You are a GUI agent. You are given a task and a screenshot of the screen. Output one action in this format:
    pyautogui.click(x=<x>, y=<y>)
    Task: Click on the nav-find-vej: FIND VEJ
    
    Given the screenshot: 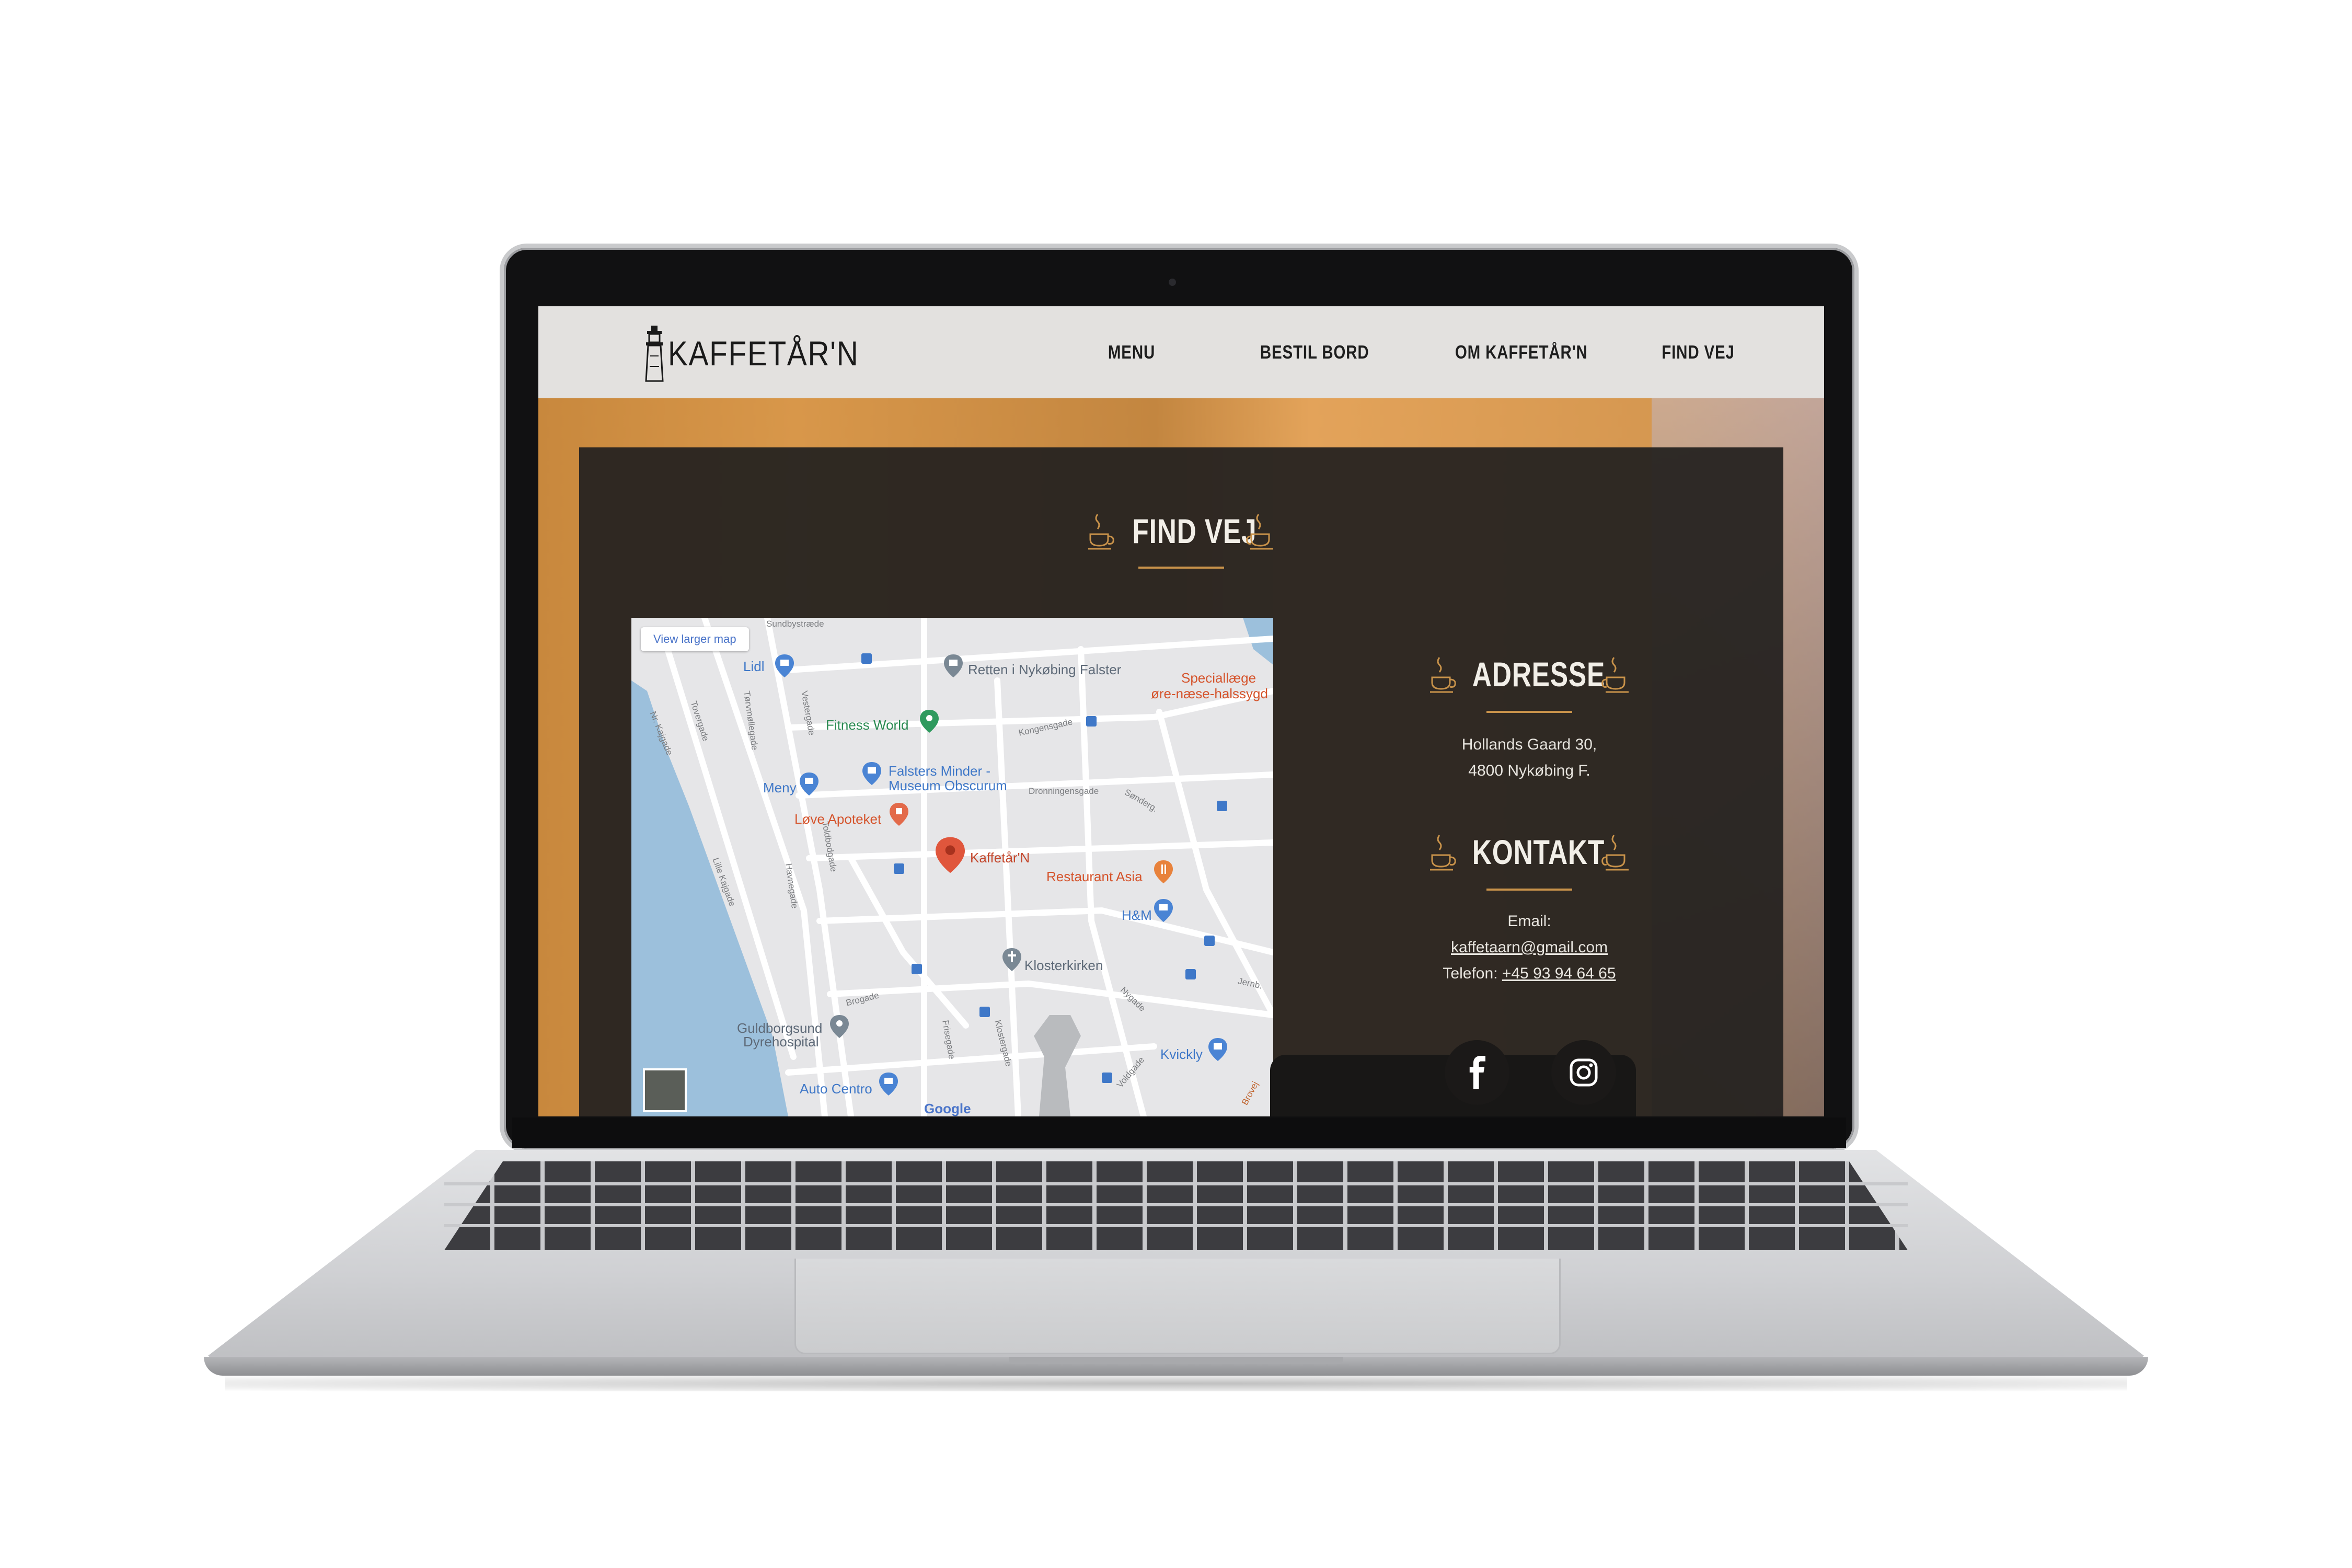 What is the action you would take?
    pyautogui.click(x=1698, y=352)
    